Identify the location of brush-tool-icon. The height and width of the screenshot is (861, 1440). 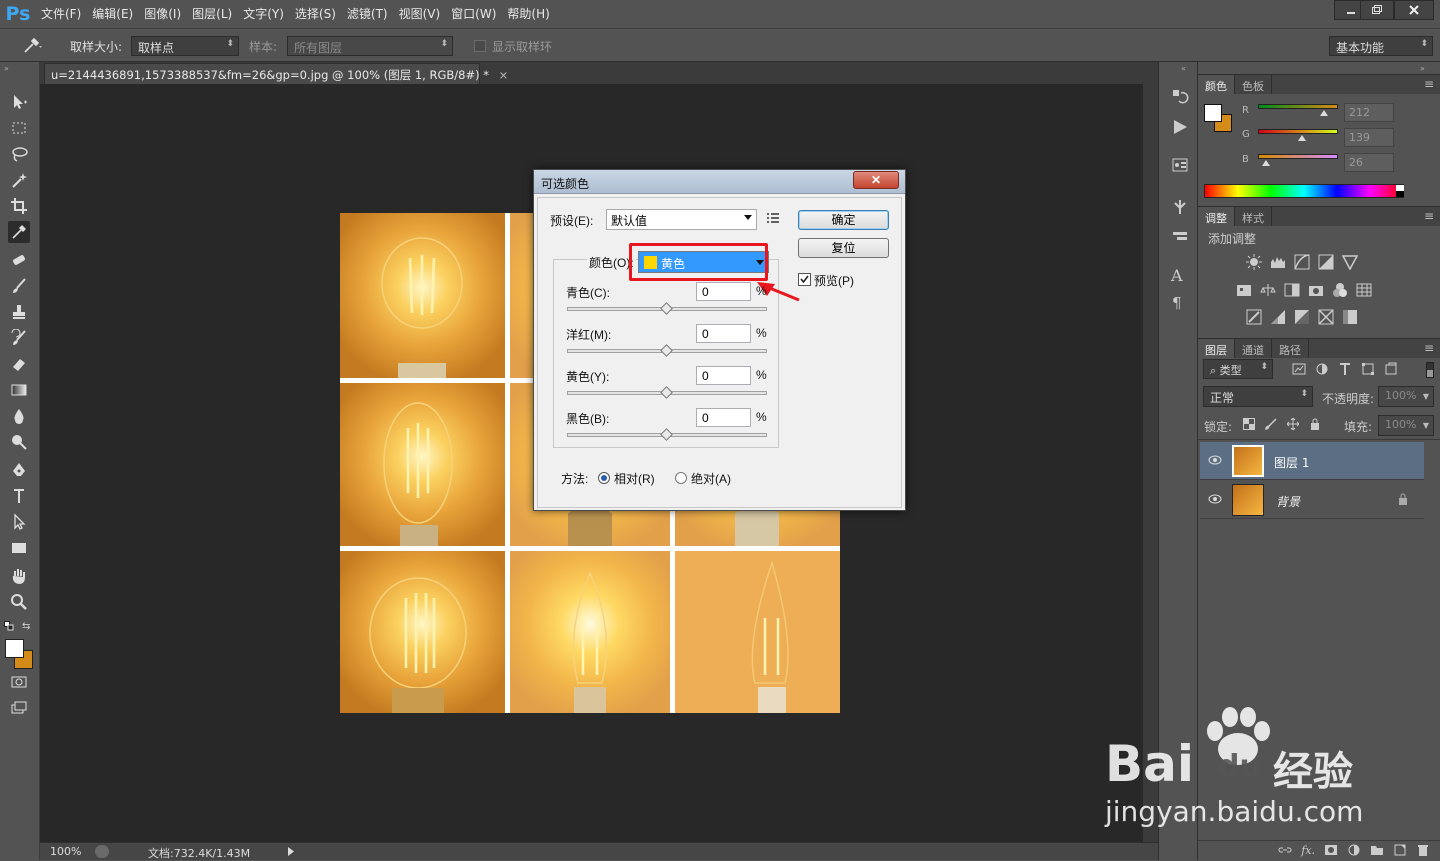
(19, 286).